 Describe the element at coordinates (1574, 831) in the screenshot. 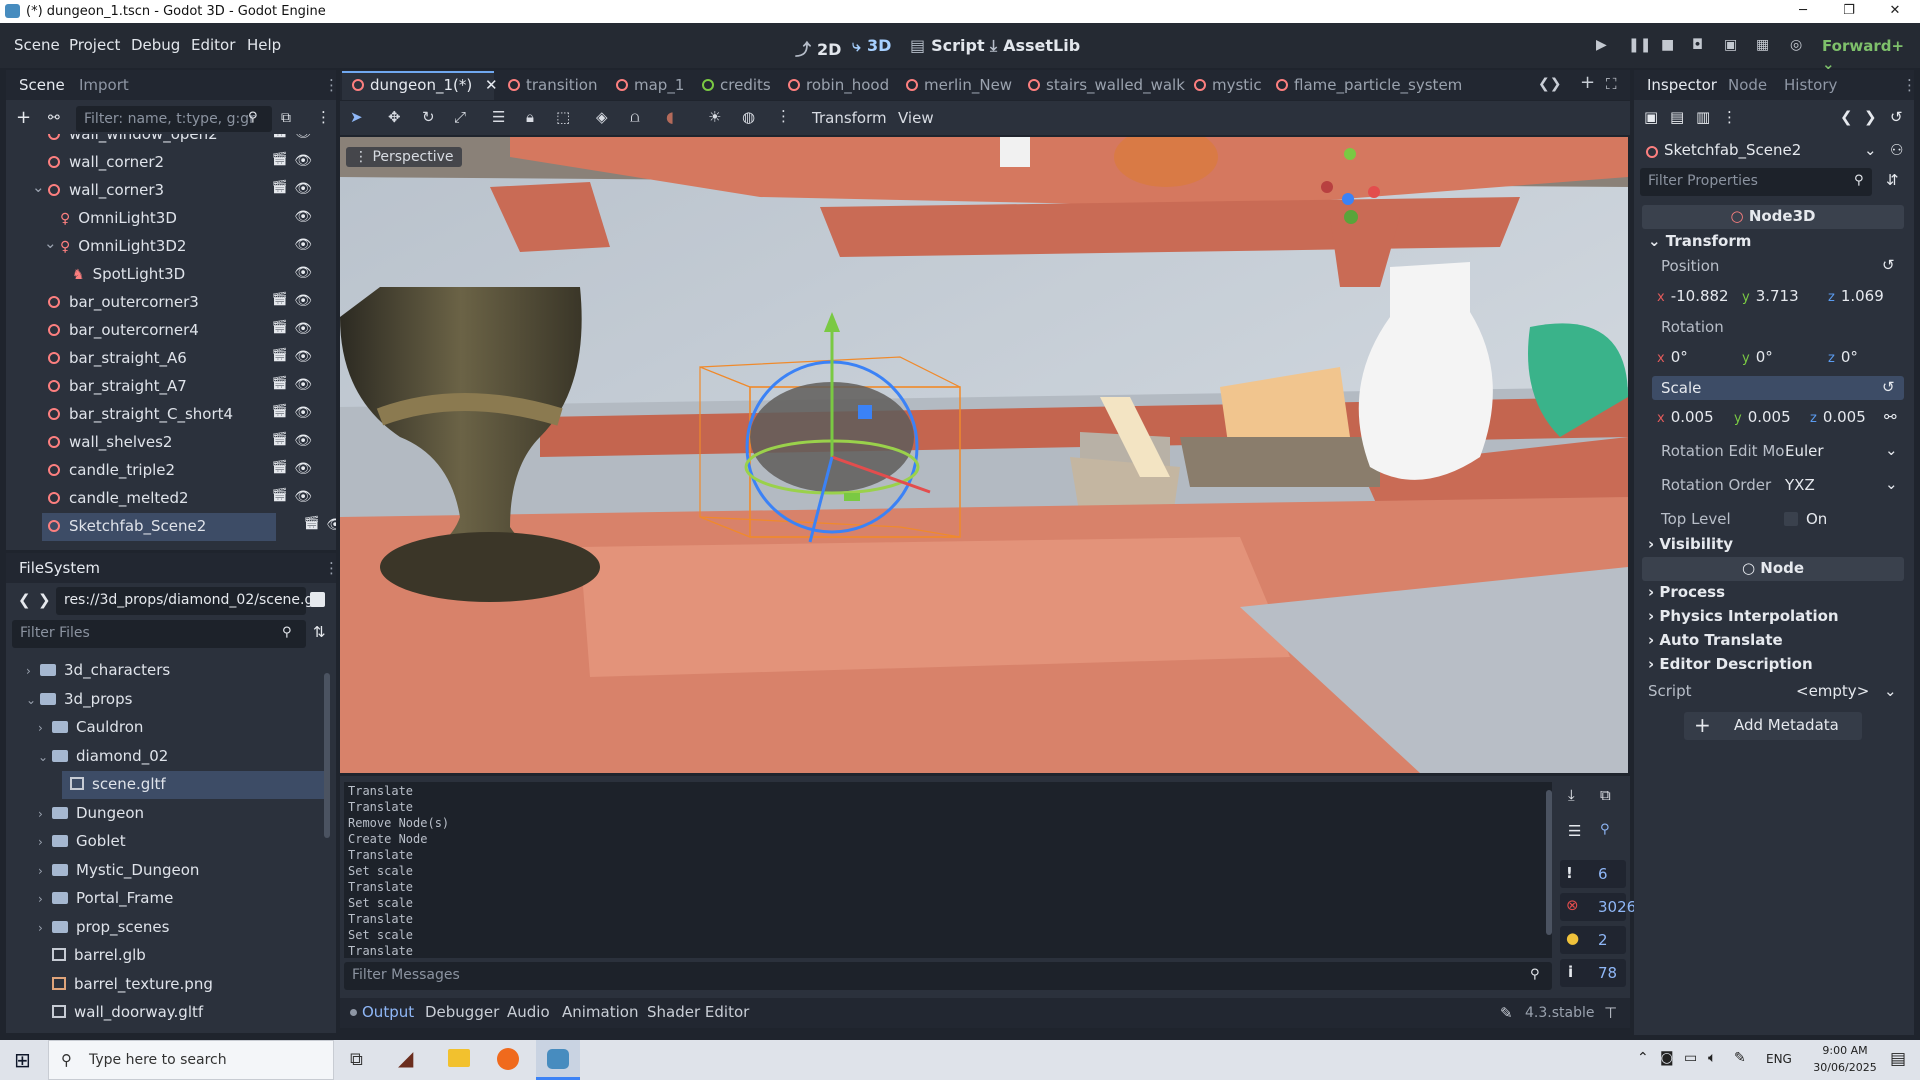

I see `collapse-icon: ☰` at that location.